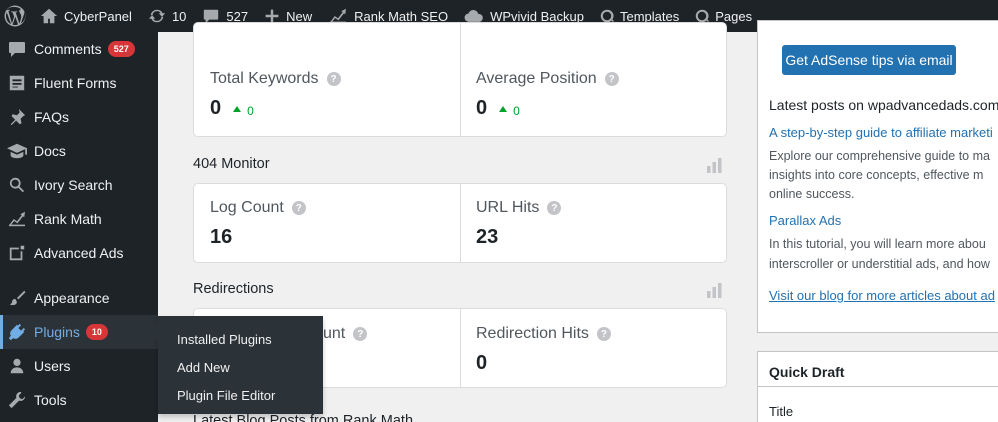 The width and height of the screenshot is (998, 422). Describe the element at coordinates (72, 298) in the screenshot. I see `sidebar-item-label: Appearance` at that location.